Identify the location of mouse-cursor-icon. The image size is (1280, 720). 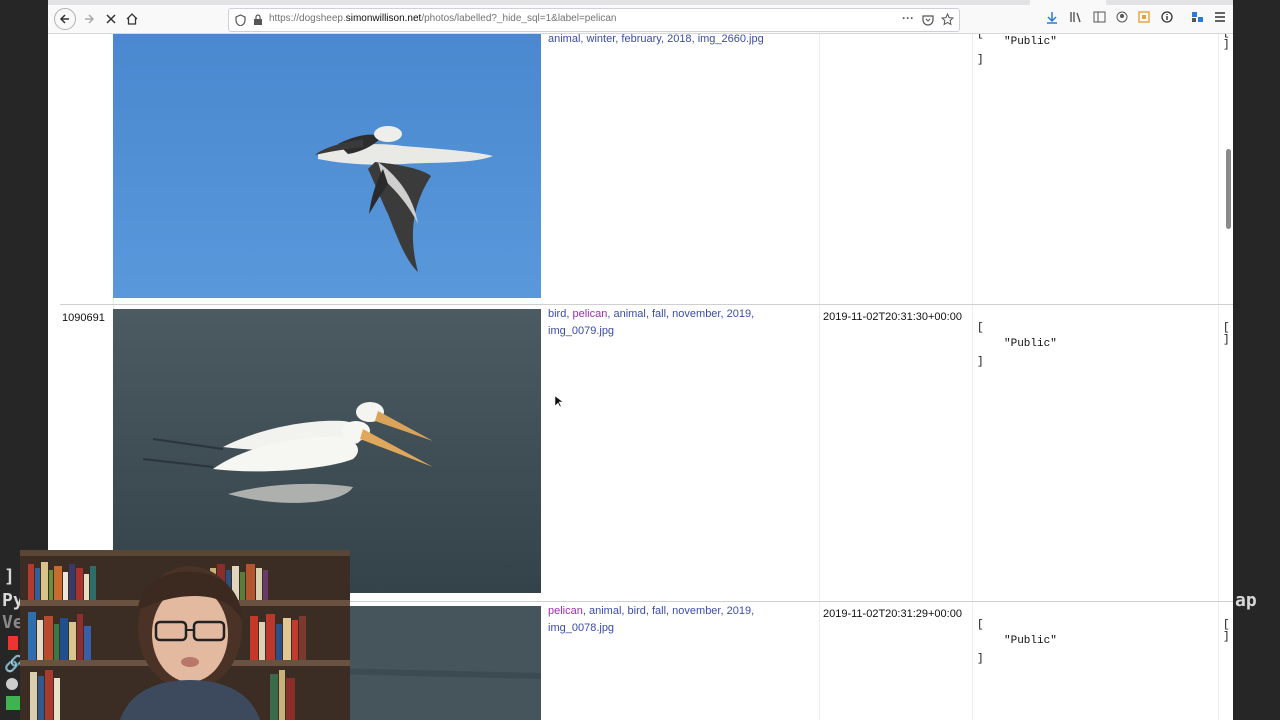
(559, 402).